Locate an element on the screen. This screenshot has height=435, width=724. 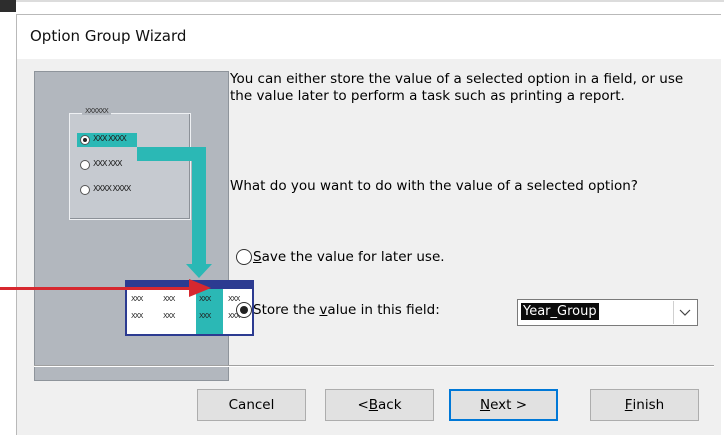
chevron-down-icon is located at coordinates (684, 312).